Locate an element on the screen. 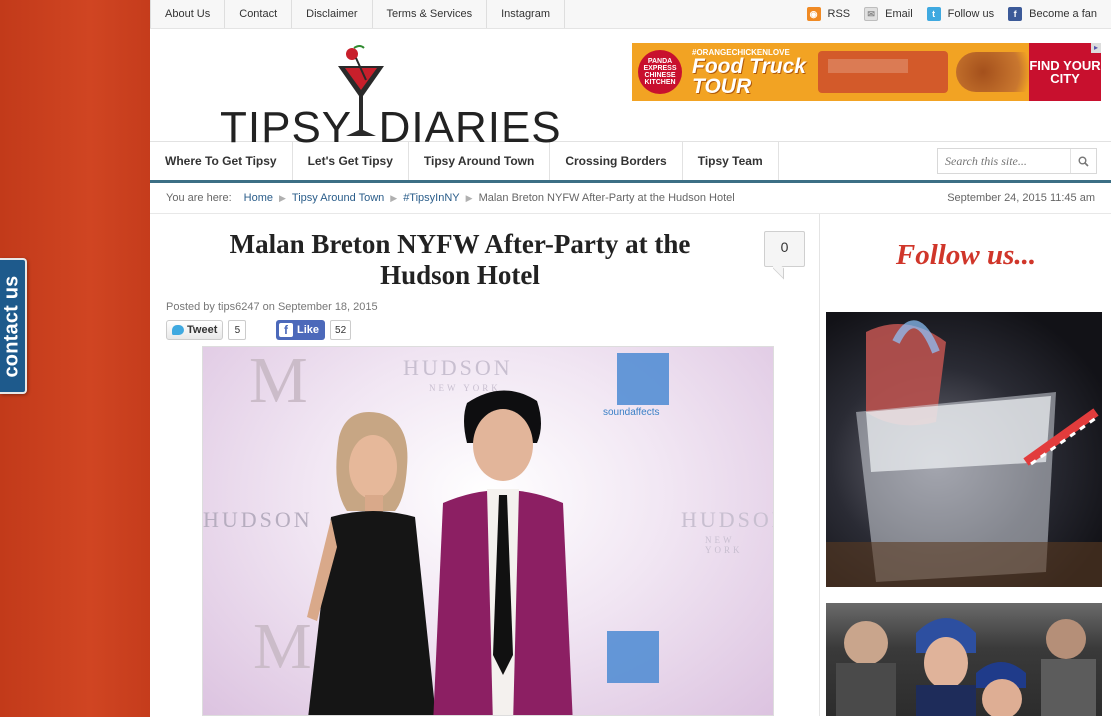 The width and height of the screenshot is (1111, 717). top-nav-disclaimer: Disclaimer is located at coordinates (332, 14).